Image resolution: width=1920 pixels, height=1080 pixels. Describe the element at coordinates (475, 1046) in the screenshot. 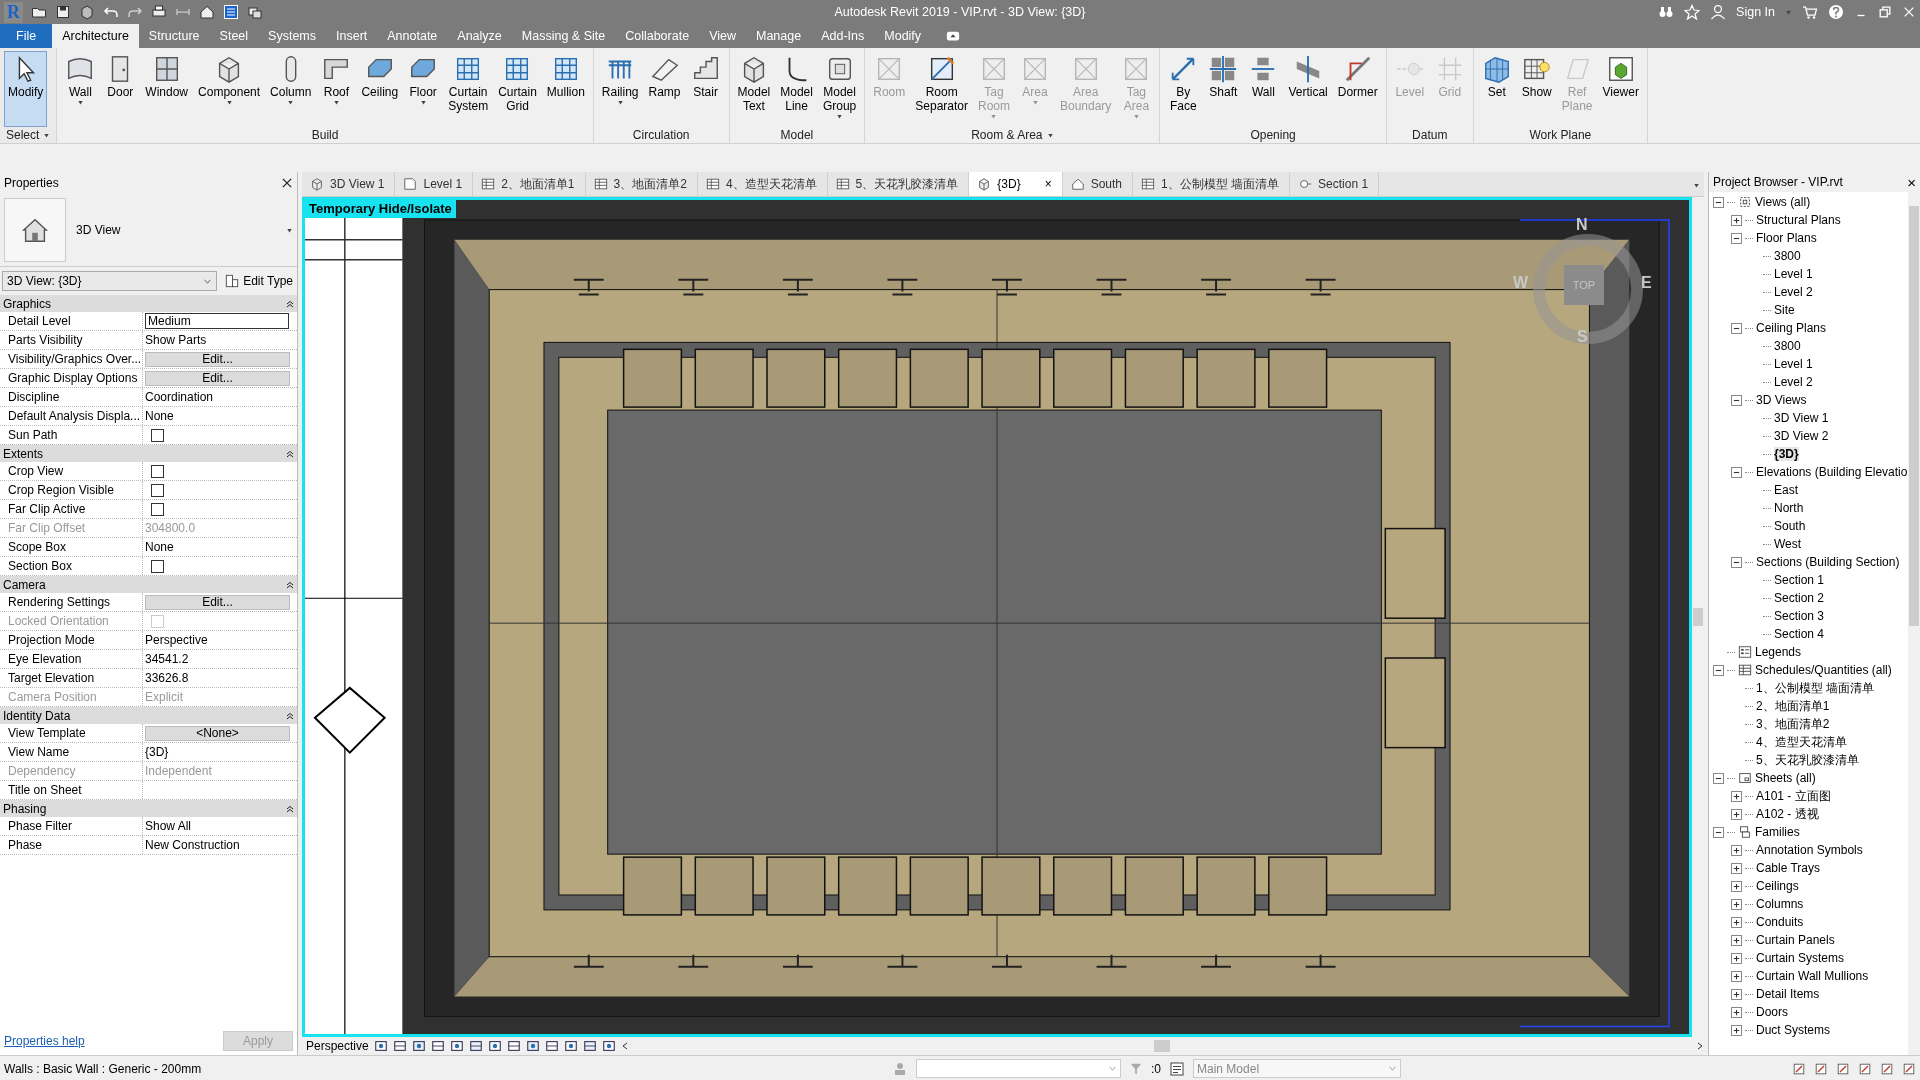

I see `render-icon` at that location.